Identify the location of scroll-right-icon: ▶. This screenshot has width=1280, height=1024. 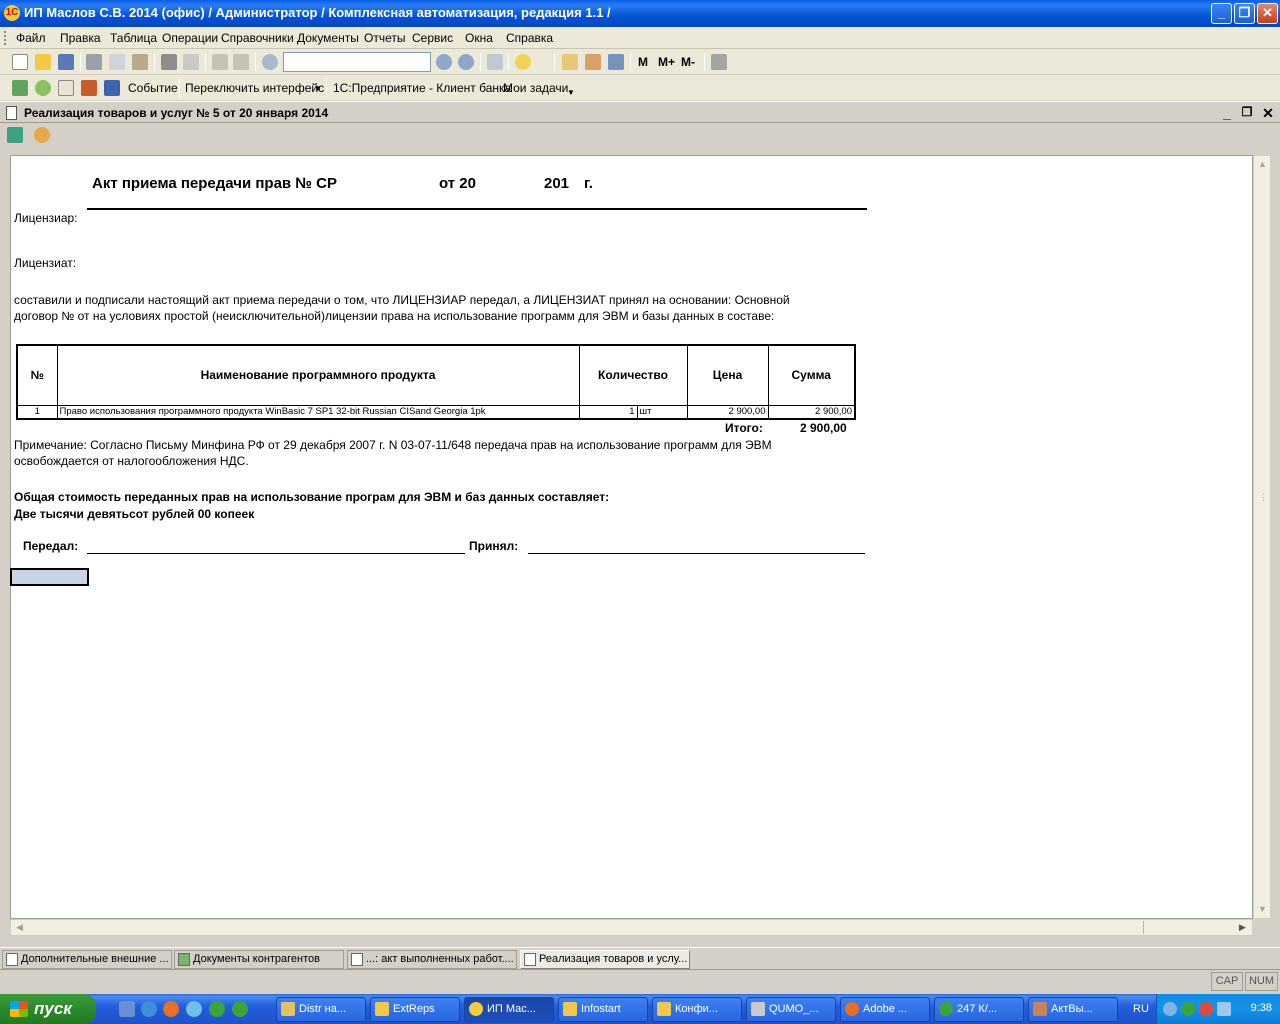
(1242, 927).